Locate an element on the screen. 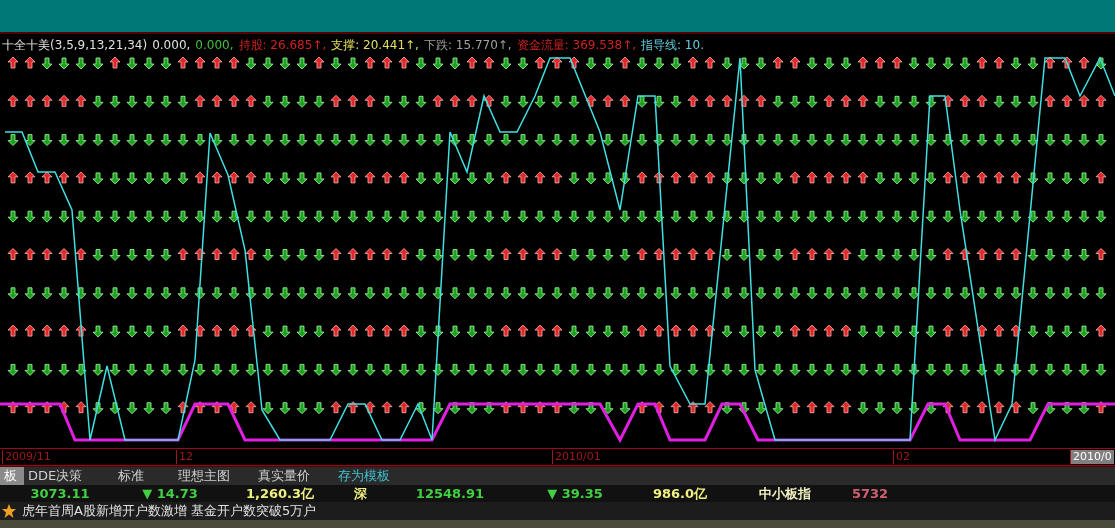 This screenshot has height=528, width=1115. tab: 真实量价 is located at coordinates (294, 476).